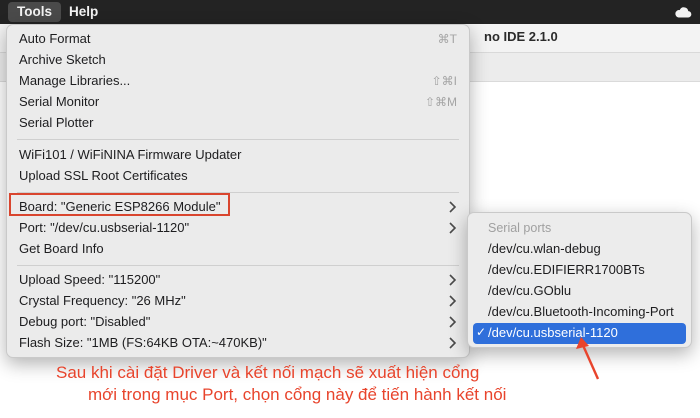 The width and height of the screenshot is (700, 418). Describe the element at coordinates (440, 102) in the screenshot. I see `menu-item-shortcut: ⇧⌘M` at that location.